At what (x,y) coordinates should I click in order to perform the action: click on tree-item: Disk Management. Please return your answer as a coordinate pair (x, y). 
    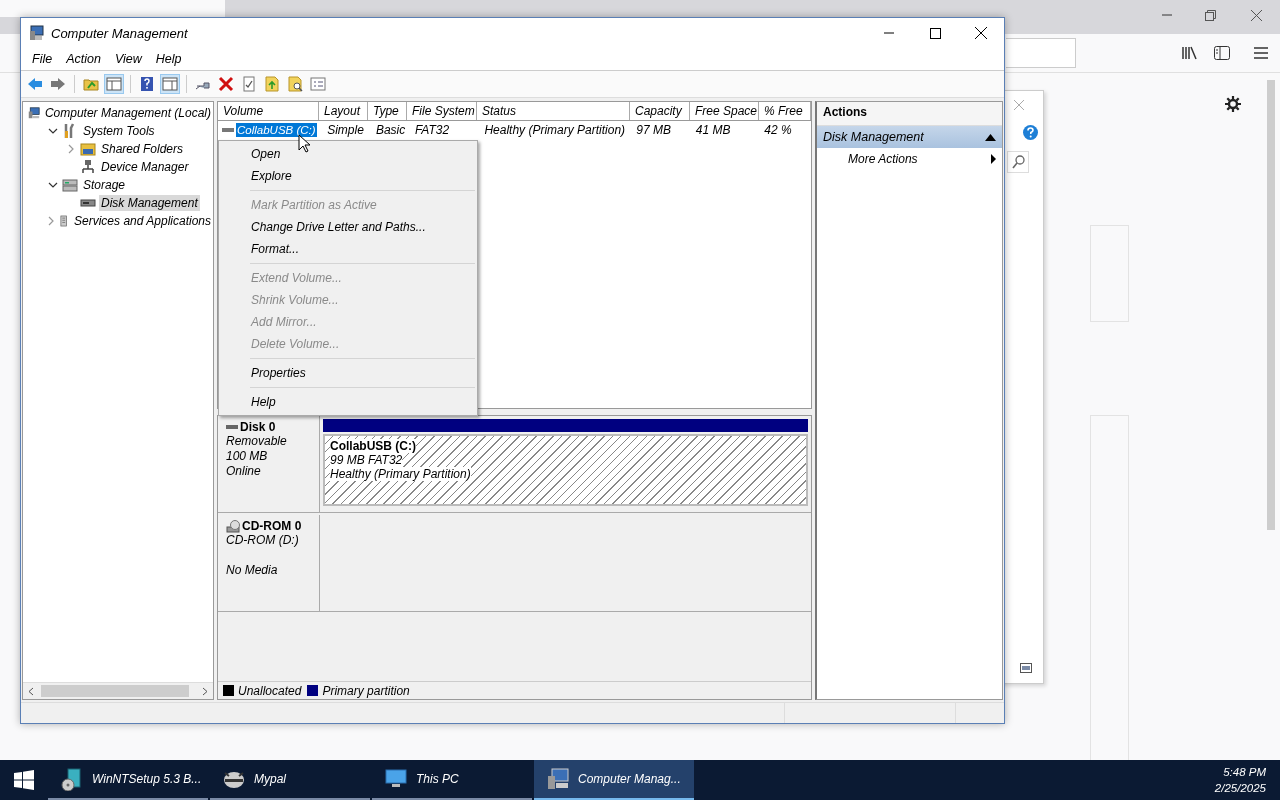
    Looking at the image, I should click on (149, 203).